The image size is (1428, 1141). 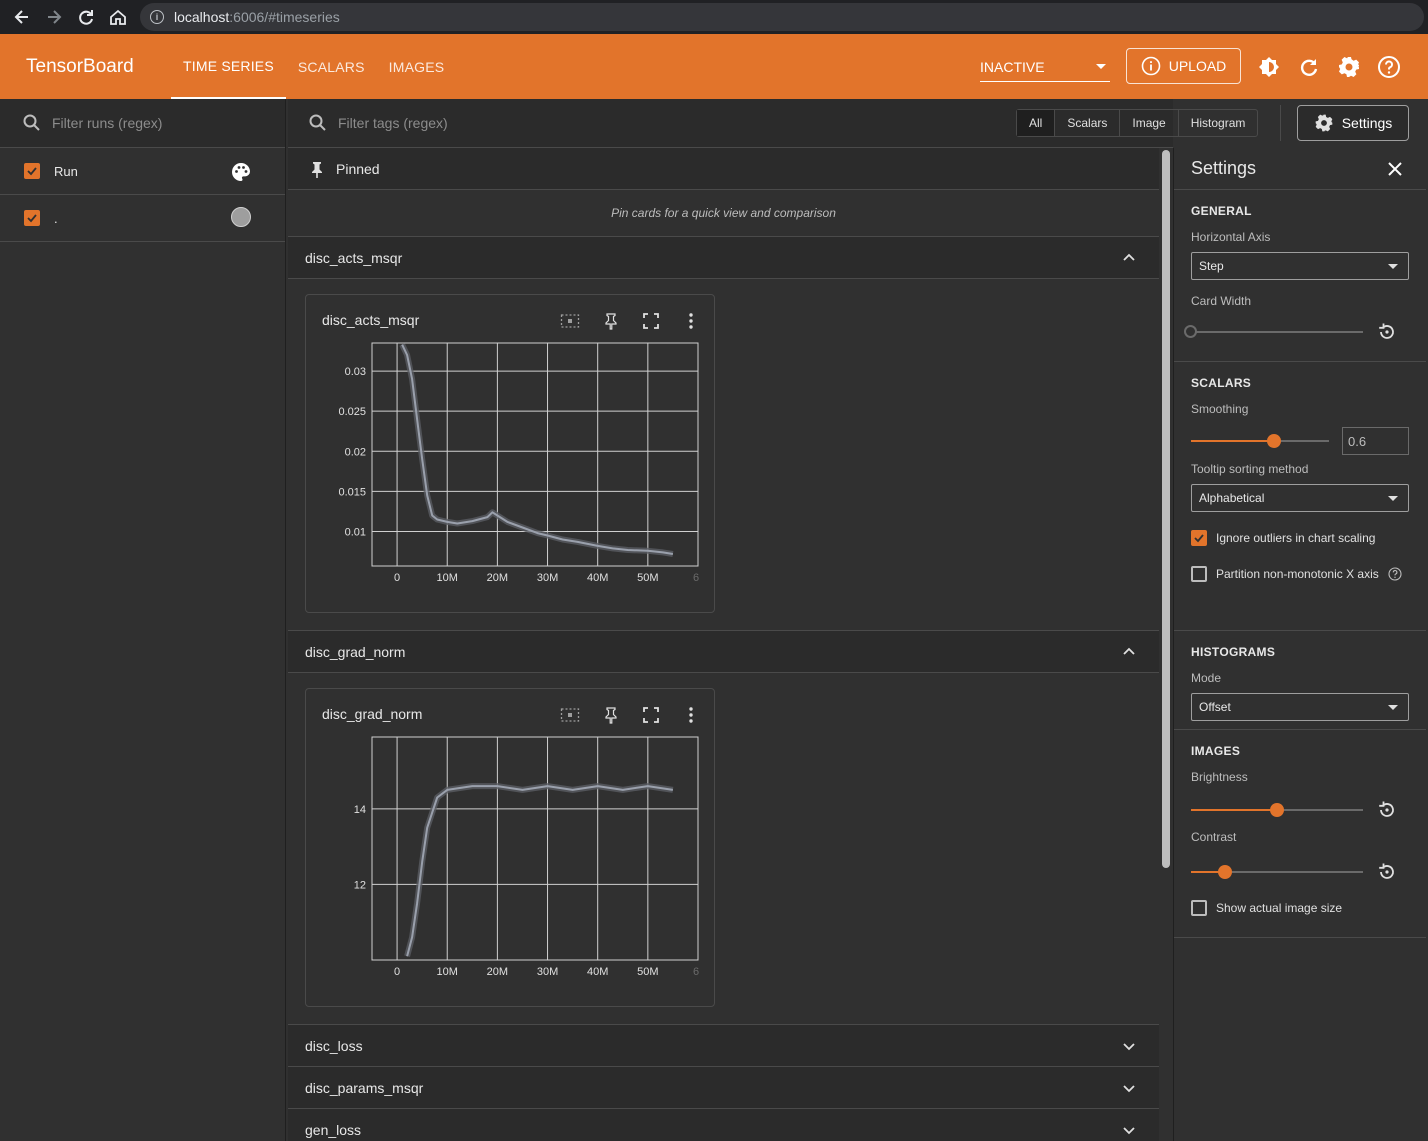 What do you see at coordinates (1197, 66) in the screenshot?
I see `upload-label: UPLOAD` at bounding box center [1197, 66].